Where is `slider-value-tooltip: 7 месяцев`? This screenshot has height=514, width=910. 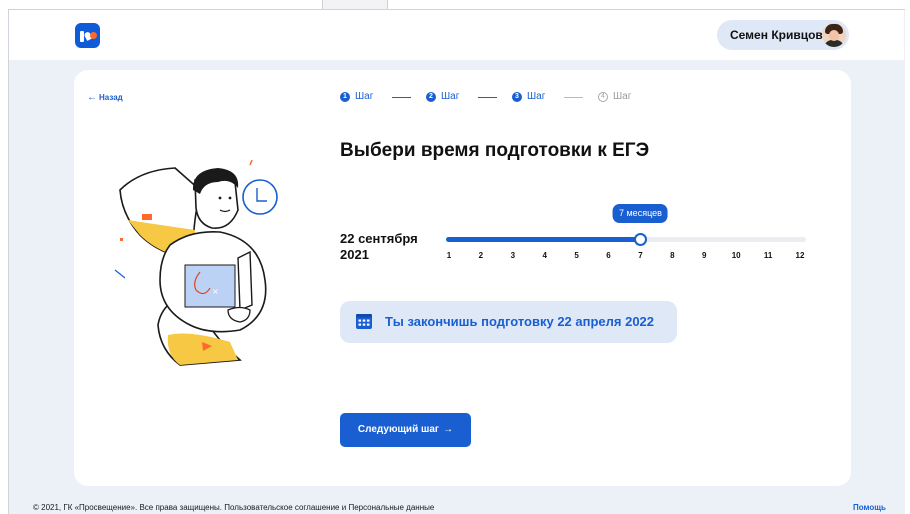
slider-value-tooltip: 7 месяцев is located at coordinates (640, 213).